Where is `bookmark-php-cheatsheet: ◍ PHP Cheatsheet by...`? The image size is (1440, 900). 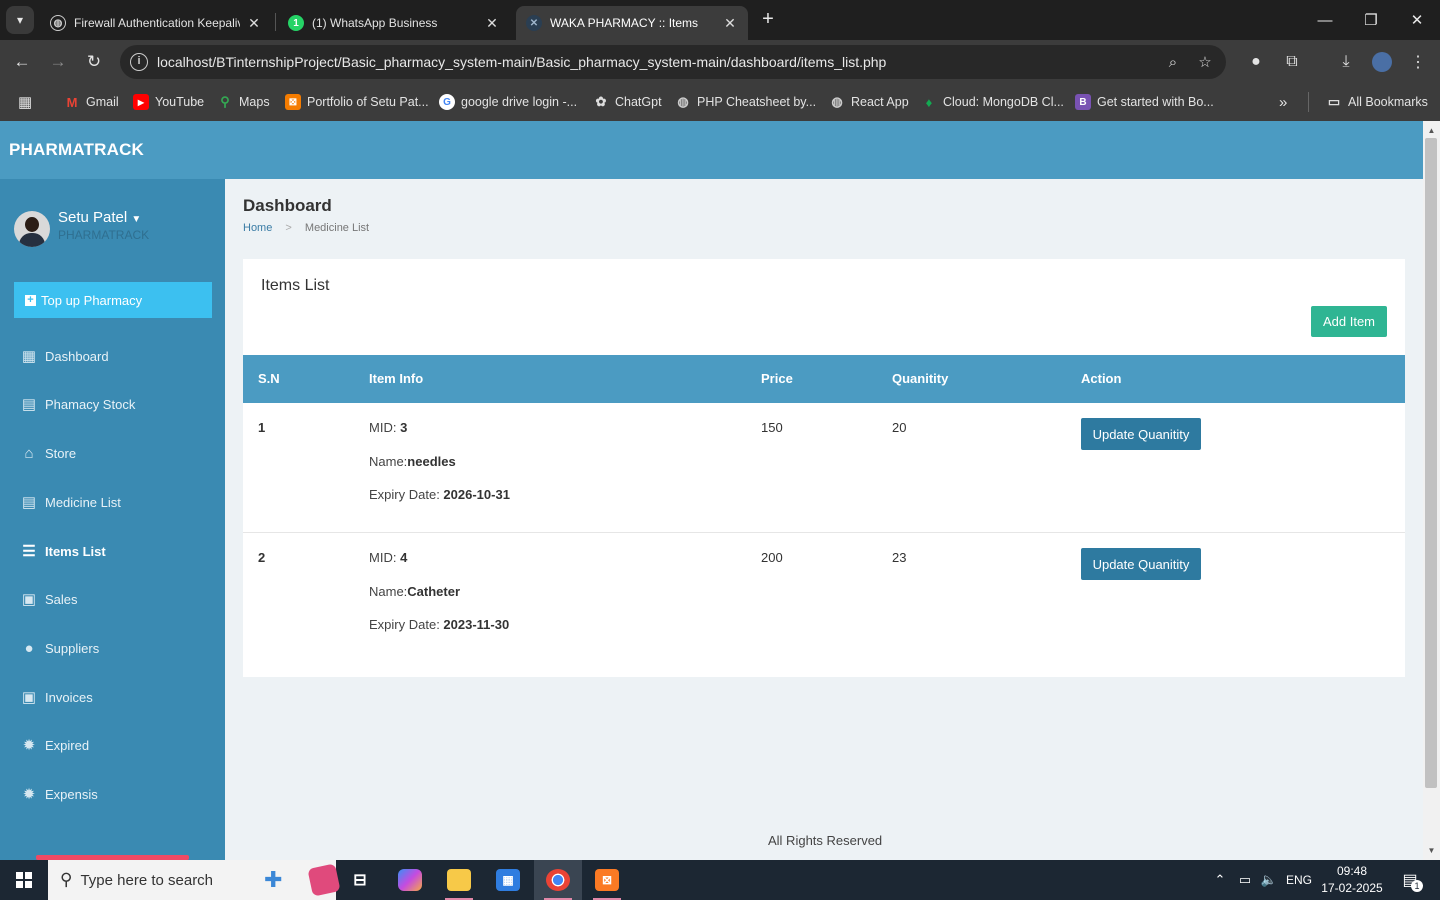
bookmark-php-cheatsheet: ◍ PHP Cheatsheet by... is located at coordinates (745, 102).